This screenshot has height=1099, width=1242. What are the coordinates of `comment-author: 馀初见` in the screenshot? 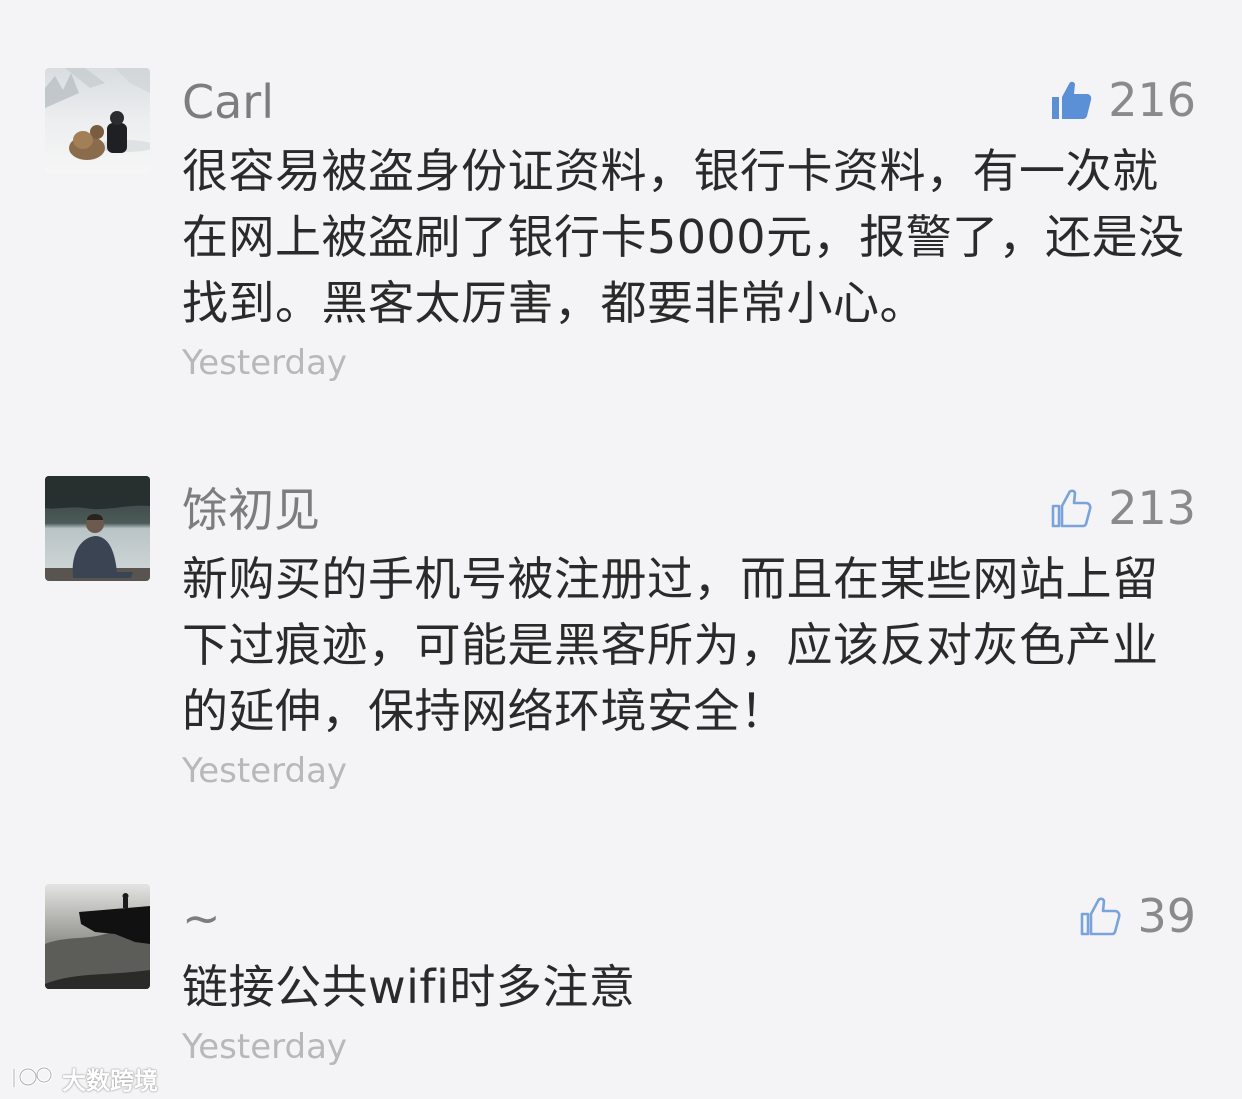 It's located at (251, 510).